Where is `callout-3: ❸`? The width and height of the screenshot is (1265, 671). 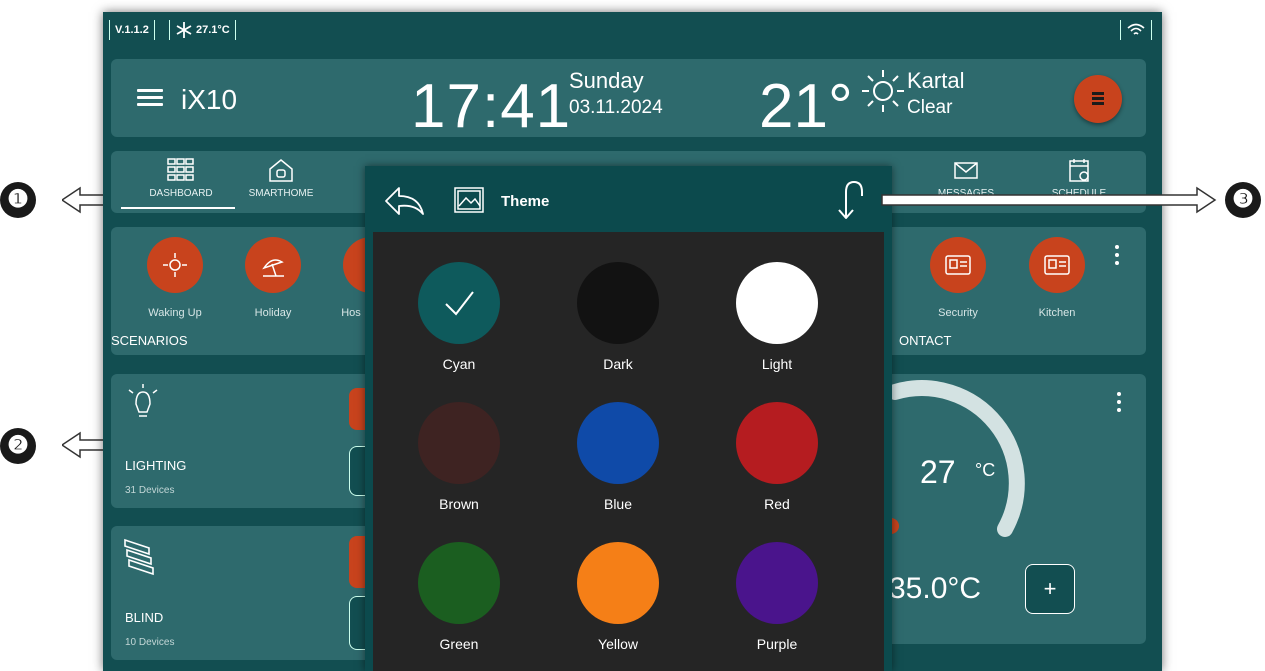 callout-3: ❸ is located at coordinates (1243, 200).